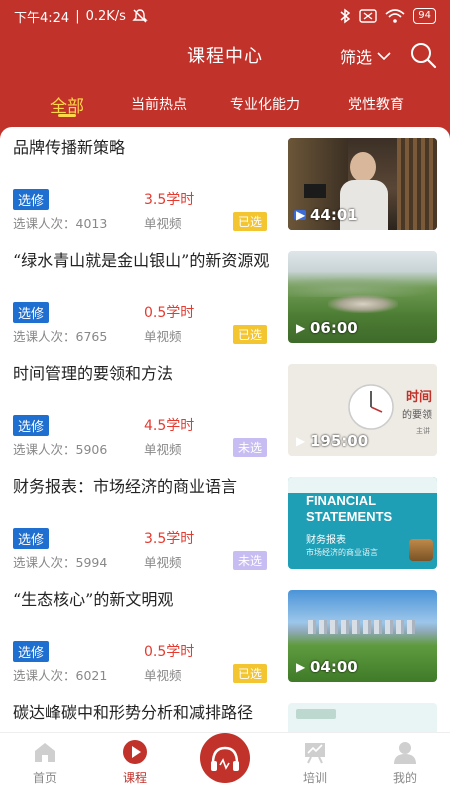 This screenshot has width=450, height=800. Describe the element at coordinates (45, 752) in the screenshot. I see `home-icon` at that location.